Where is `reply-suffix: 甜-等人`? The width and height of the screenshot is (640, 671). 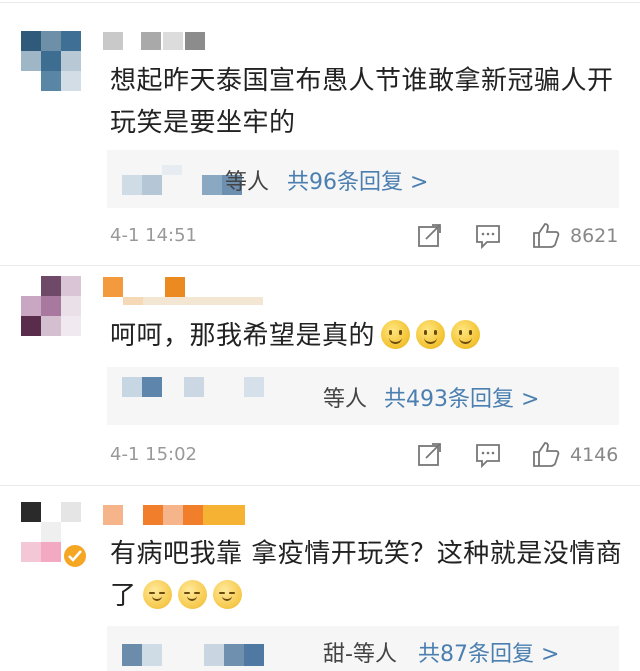 reply-suffix: 甜-等人 is located at coordinates (360, 654).